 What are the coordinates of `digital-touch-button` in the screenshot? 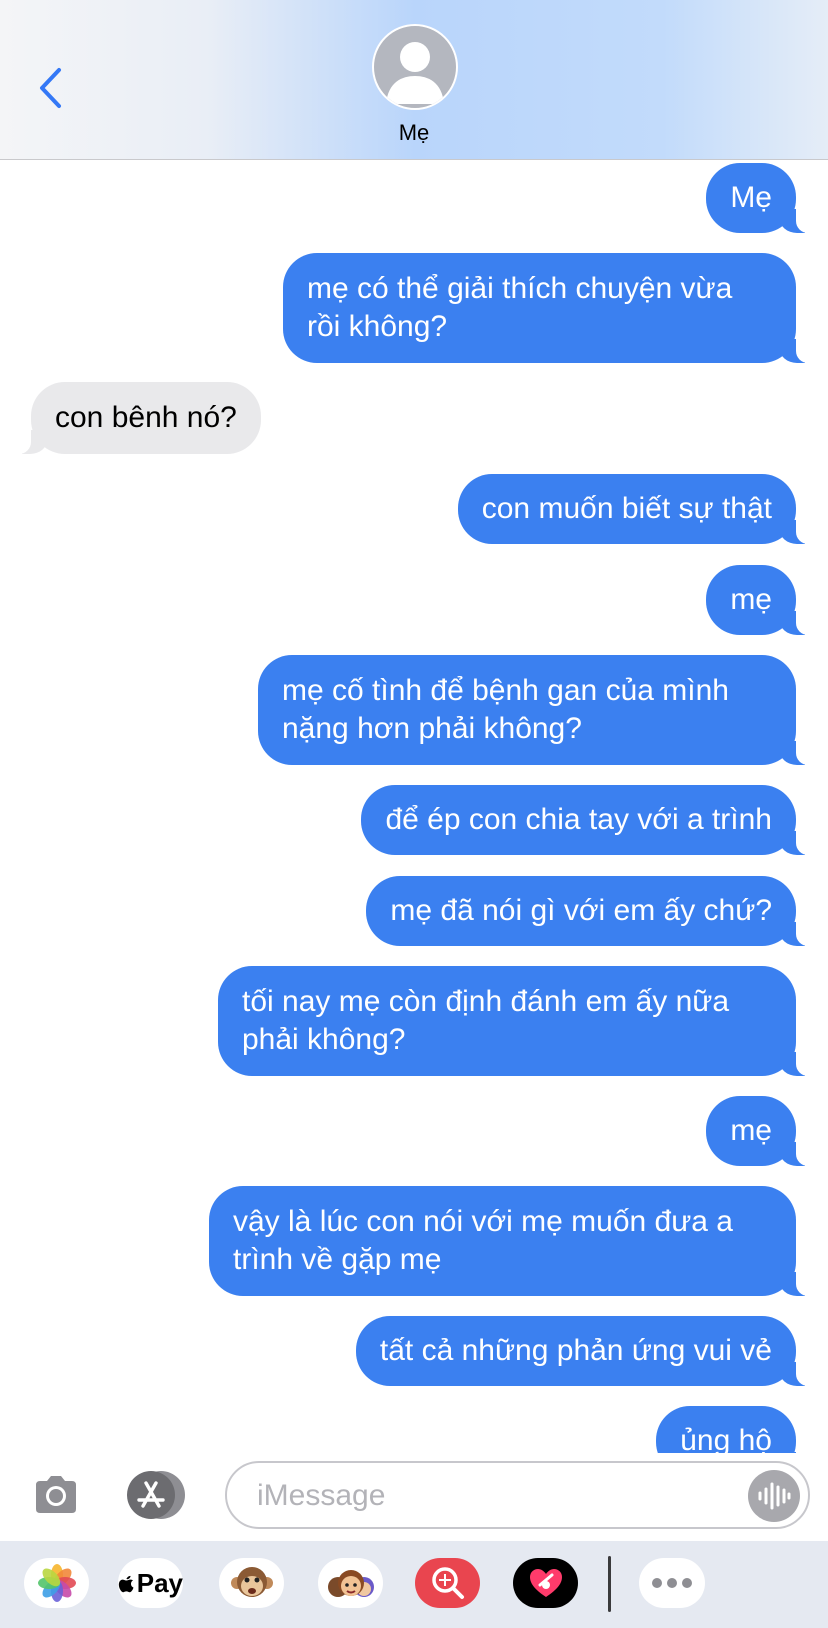 It's located at (545, 1583).